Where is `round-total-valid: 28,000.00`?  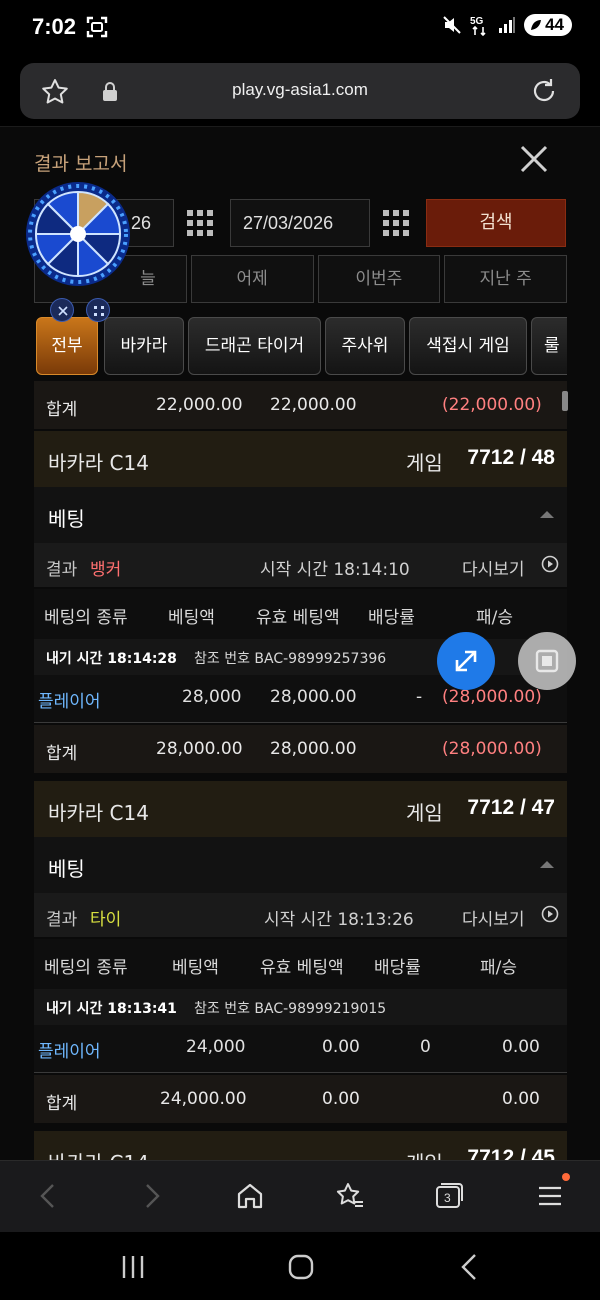
round-total-valid: 28,000.00 is located at coordinates (313, 749).